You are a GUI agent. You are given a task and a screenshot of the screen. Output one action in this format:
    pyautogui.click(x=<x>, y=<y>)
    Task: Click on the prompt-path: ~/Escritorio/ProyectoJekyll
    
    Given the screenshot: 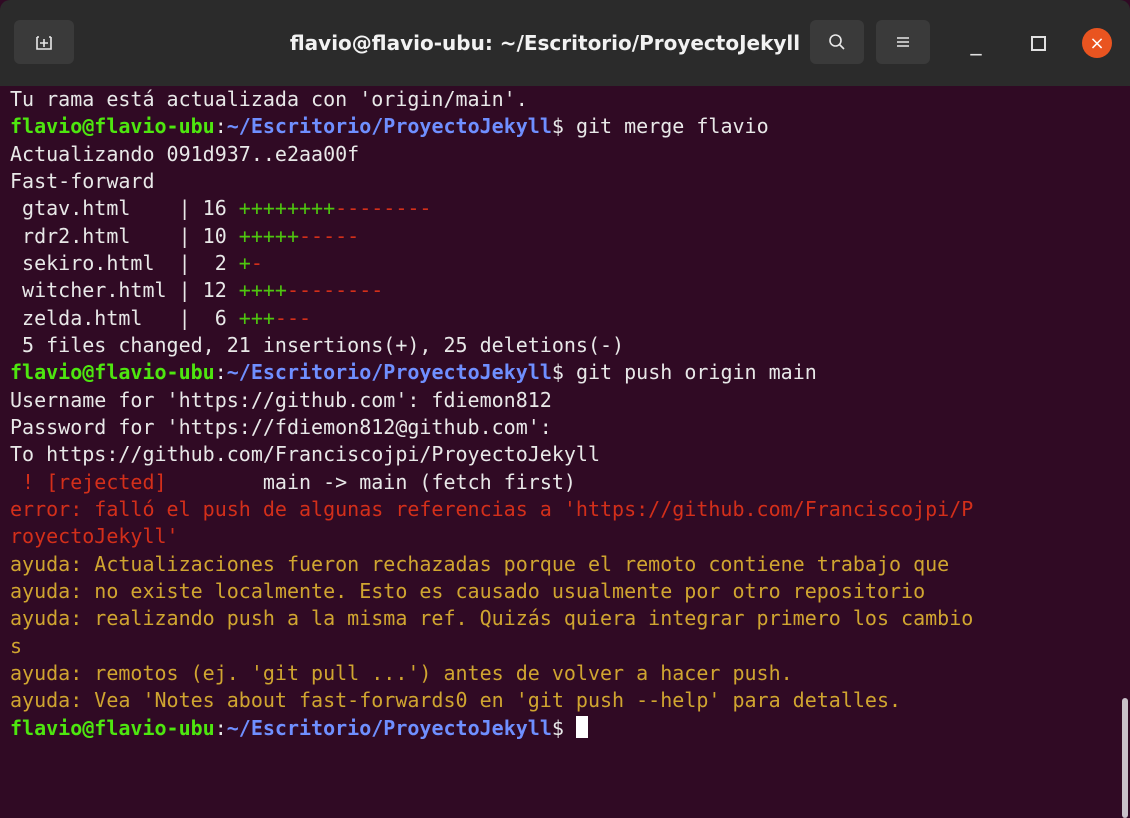 What is the action you would take?
    pyautogui.click(x=389, y=126)
    